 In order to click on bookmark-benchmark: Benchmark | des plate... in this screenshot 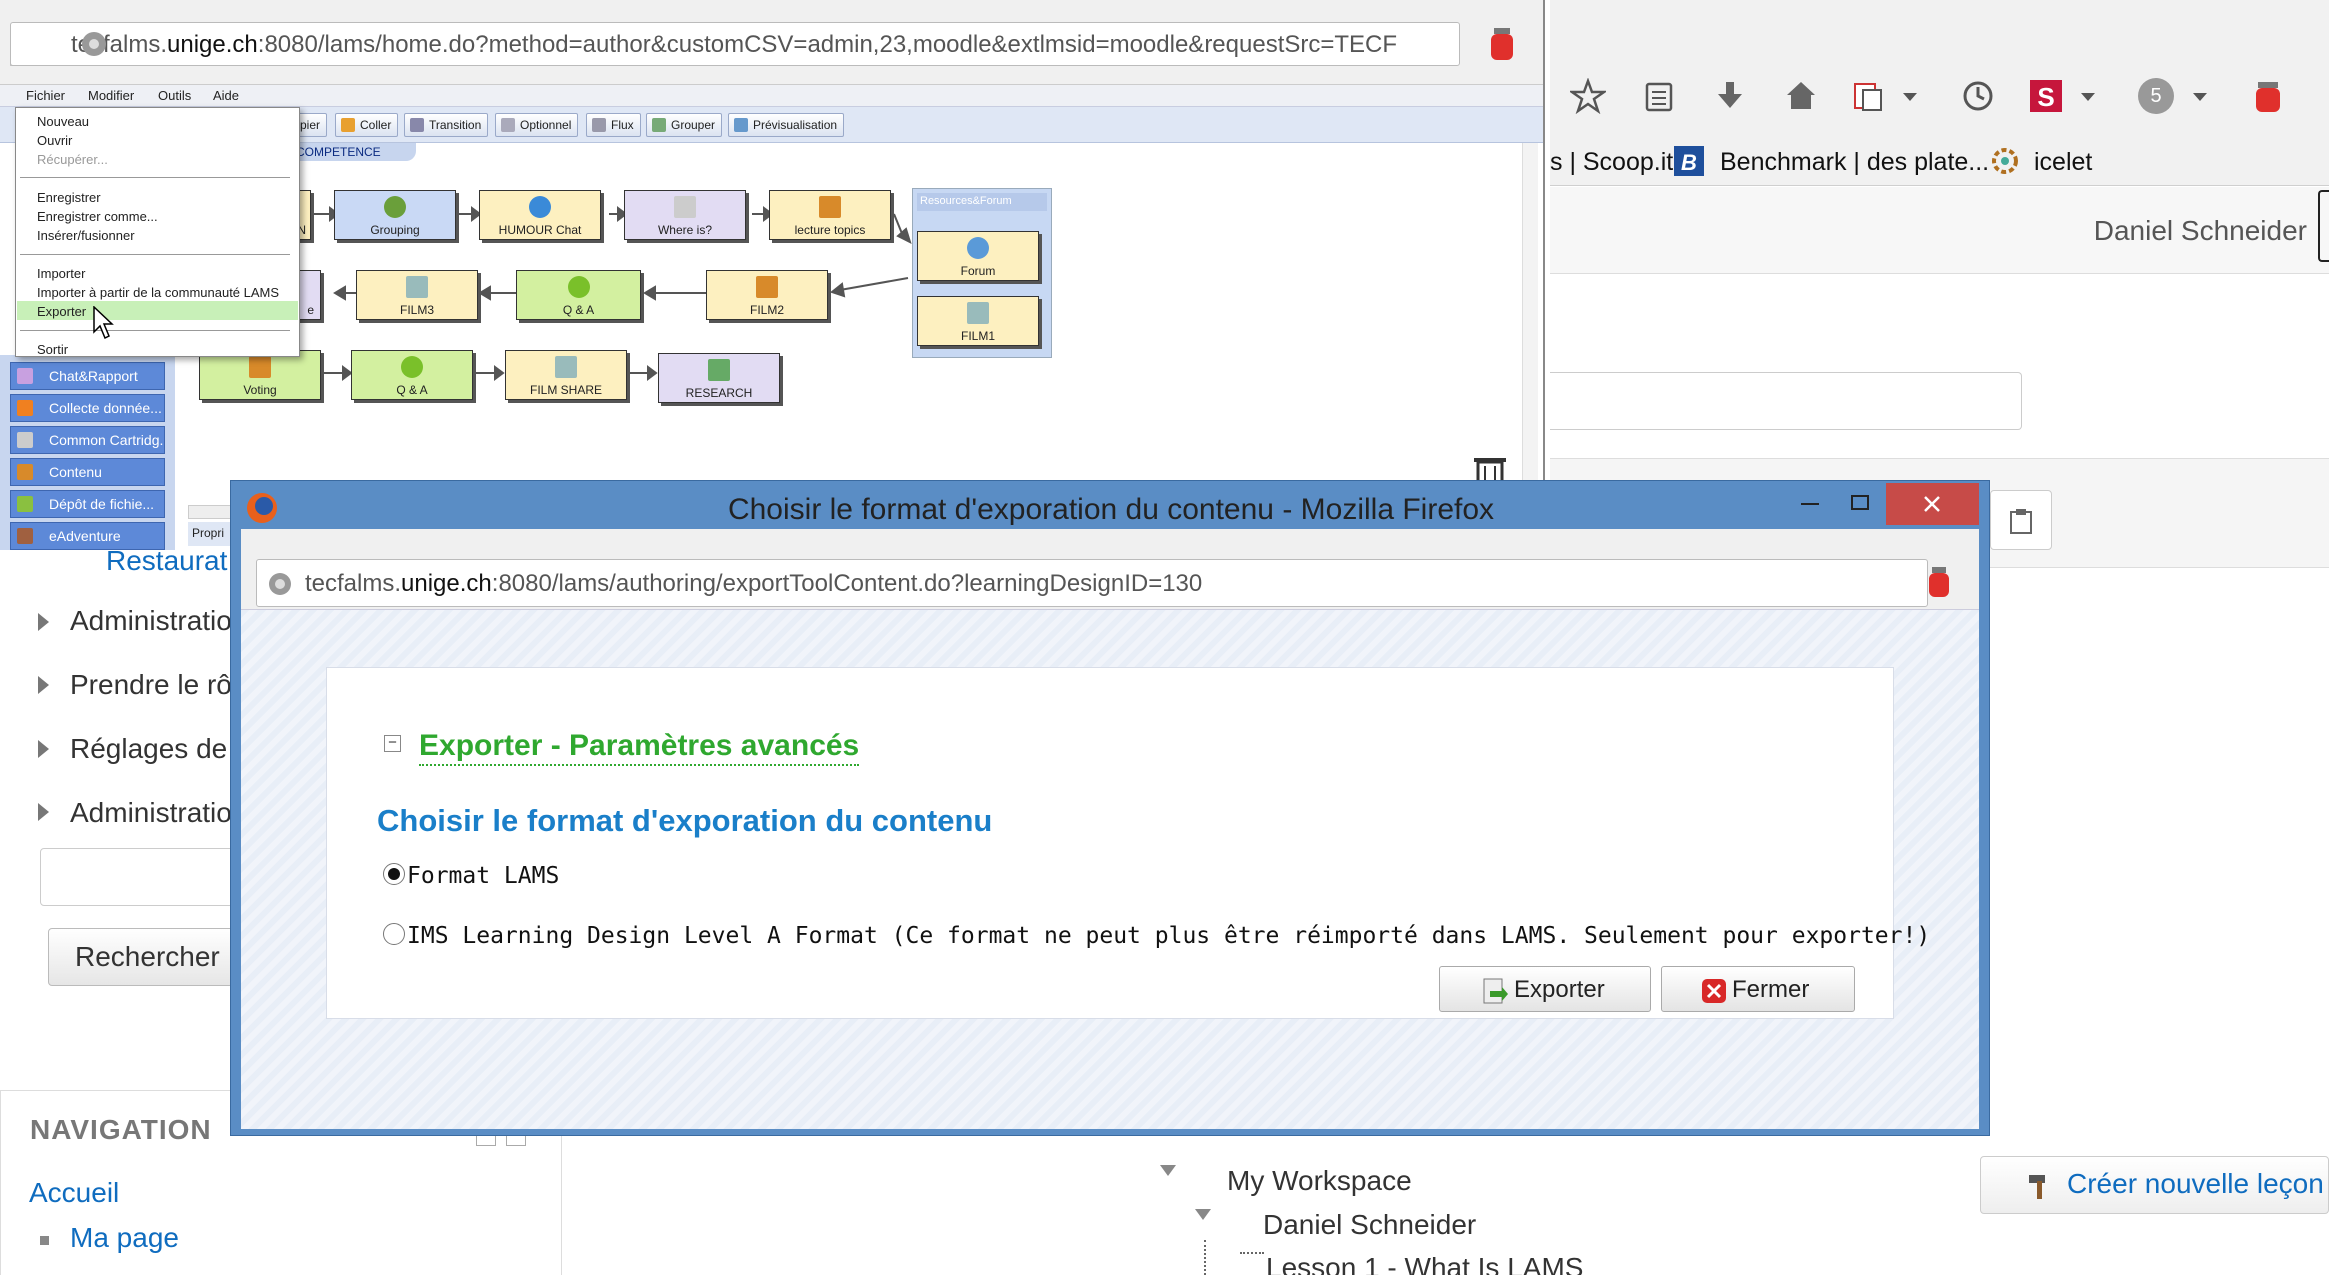, I will do `click(1854, 162)`.